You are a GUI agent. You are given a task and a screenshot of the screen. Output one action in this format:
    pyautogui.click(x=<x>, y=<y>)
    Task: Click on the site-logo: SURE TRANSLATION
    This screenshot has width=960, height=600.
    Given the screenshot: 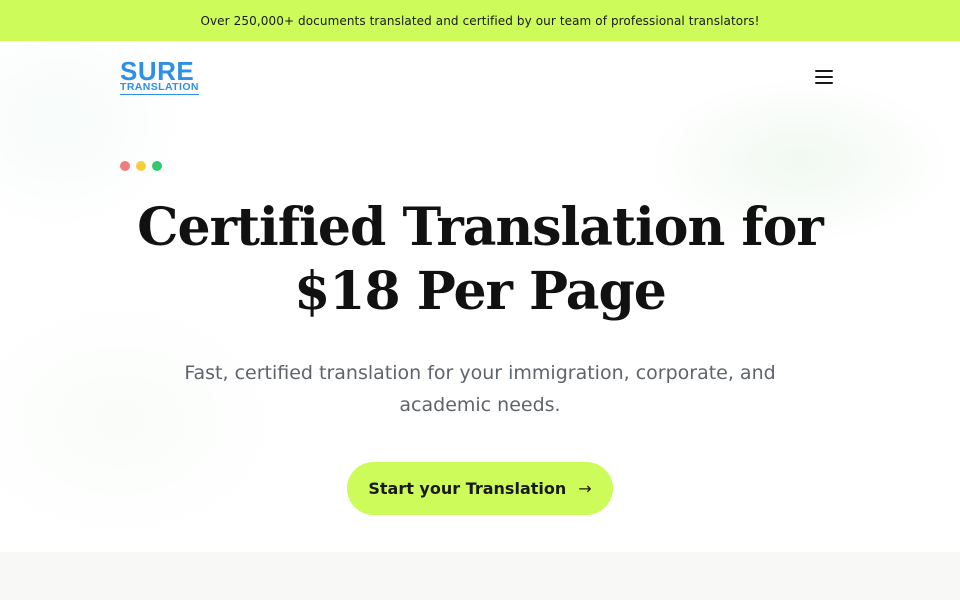 What is the action you would take?
    pyautogui.click(x=162, y=76)
    